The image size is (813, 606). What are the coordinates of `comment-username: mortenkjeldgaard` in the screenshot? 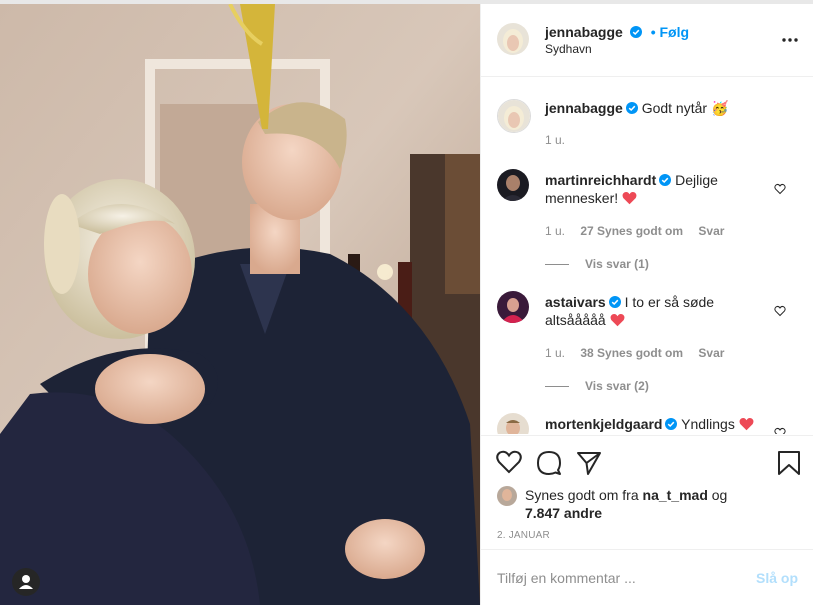 It's located at (603, 424).